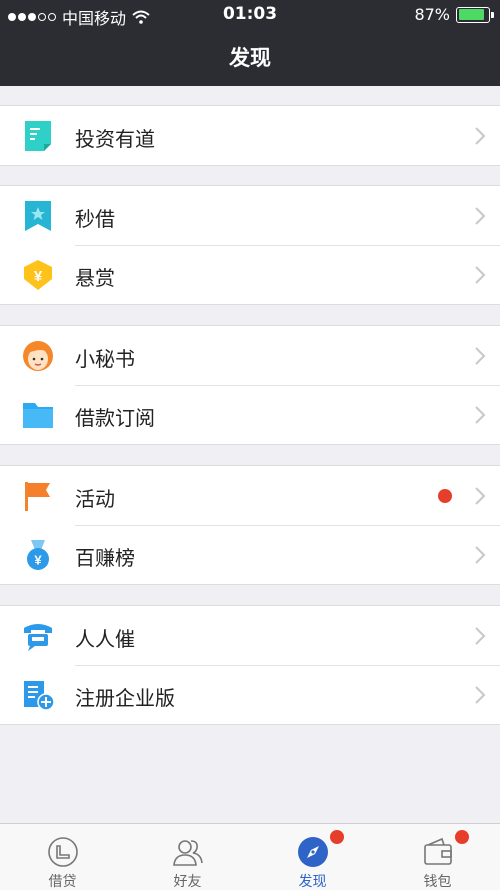 Image resolution: width=500 pixels, height=890 pixels. I want to click on loan-icon, so click(63, 852).